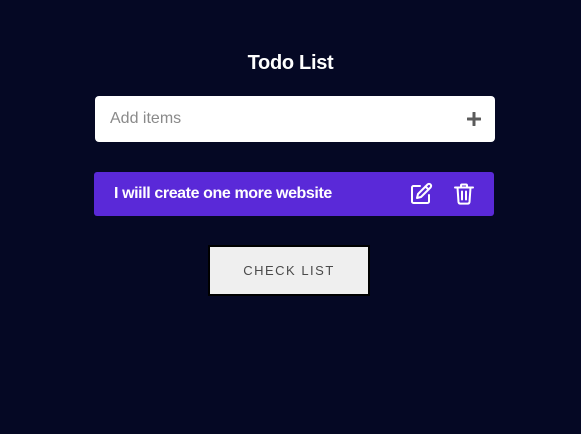 Image resolution: width=581 pixels, height=434 pixels. I want to click on todo-list-item: I wiill create one more website, so click(294, 194).